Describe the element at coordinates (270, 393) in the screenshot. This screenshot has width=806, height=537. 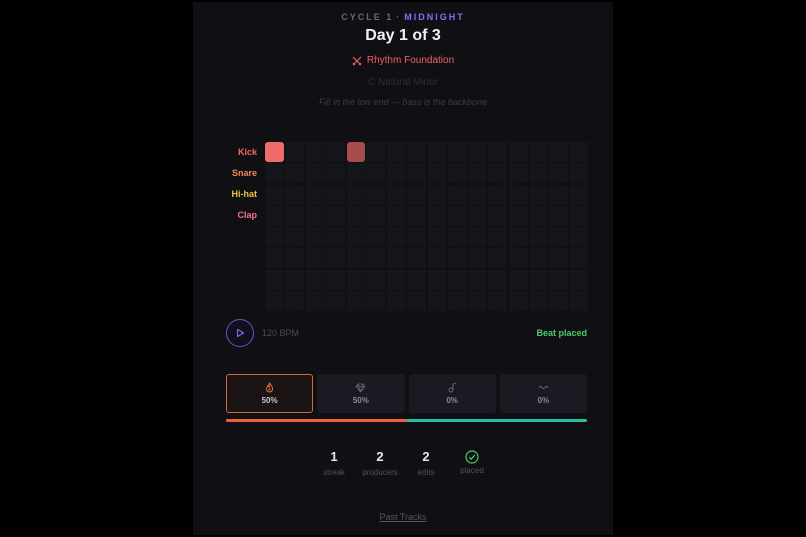
I see `stat-card-flame: 50%` at that location.